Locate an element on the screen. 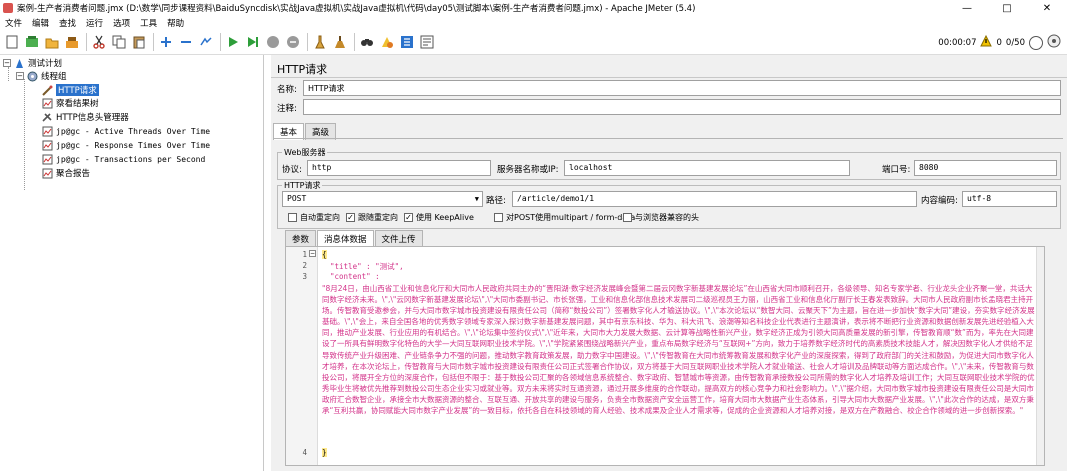 The width and height of the screenshot is (1067, 471). tab-file-upload: 文件上传 is located at coordinates (398, 238).